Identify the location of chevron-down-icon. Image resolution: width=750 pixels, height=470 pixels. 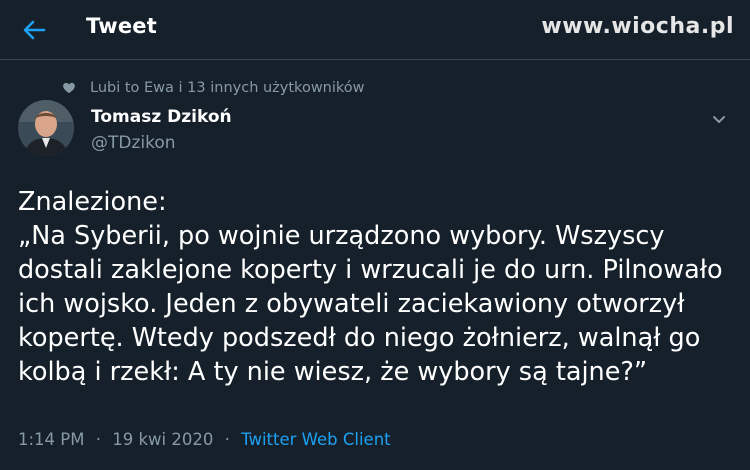
(719, 119).